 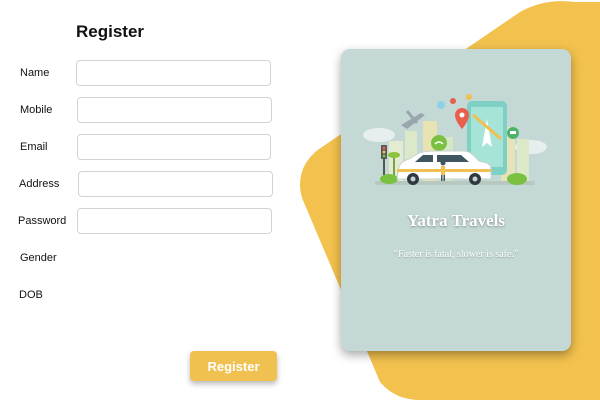 I want to click on address-label: Address, so click(x=39, y=184).